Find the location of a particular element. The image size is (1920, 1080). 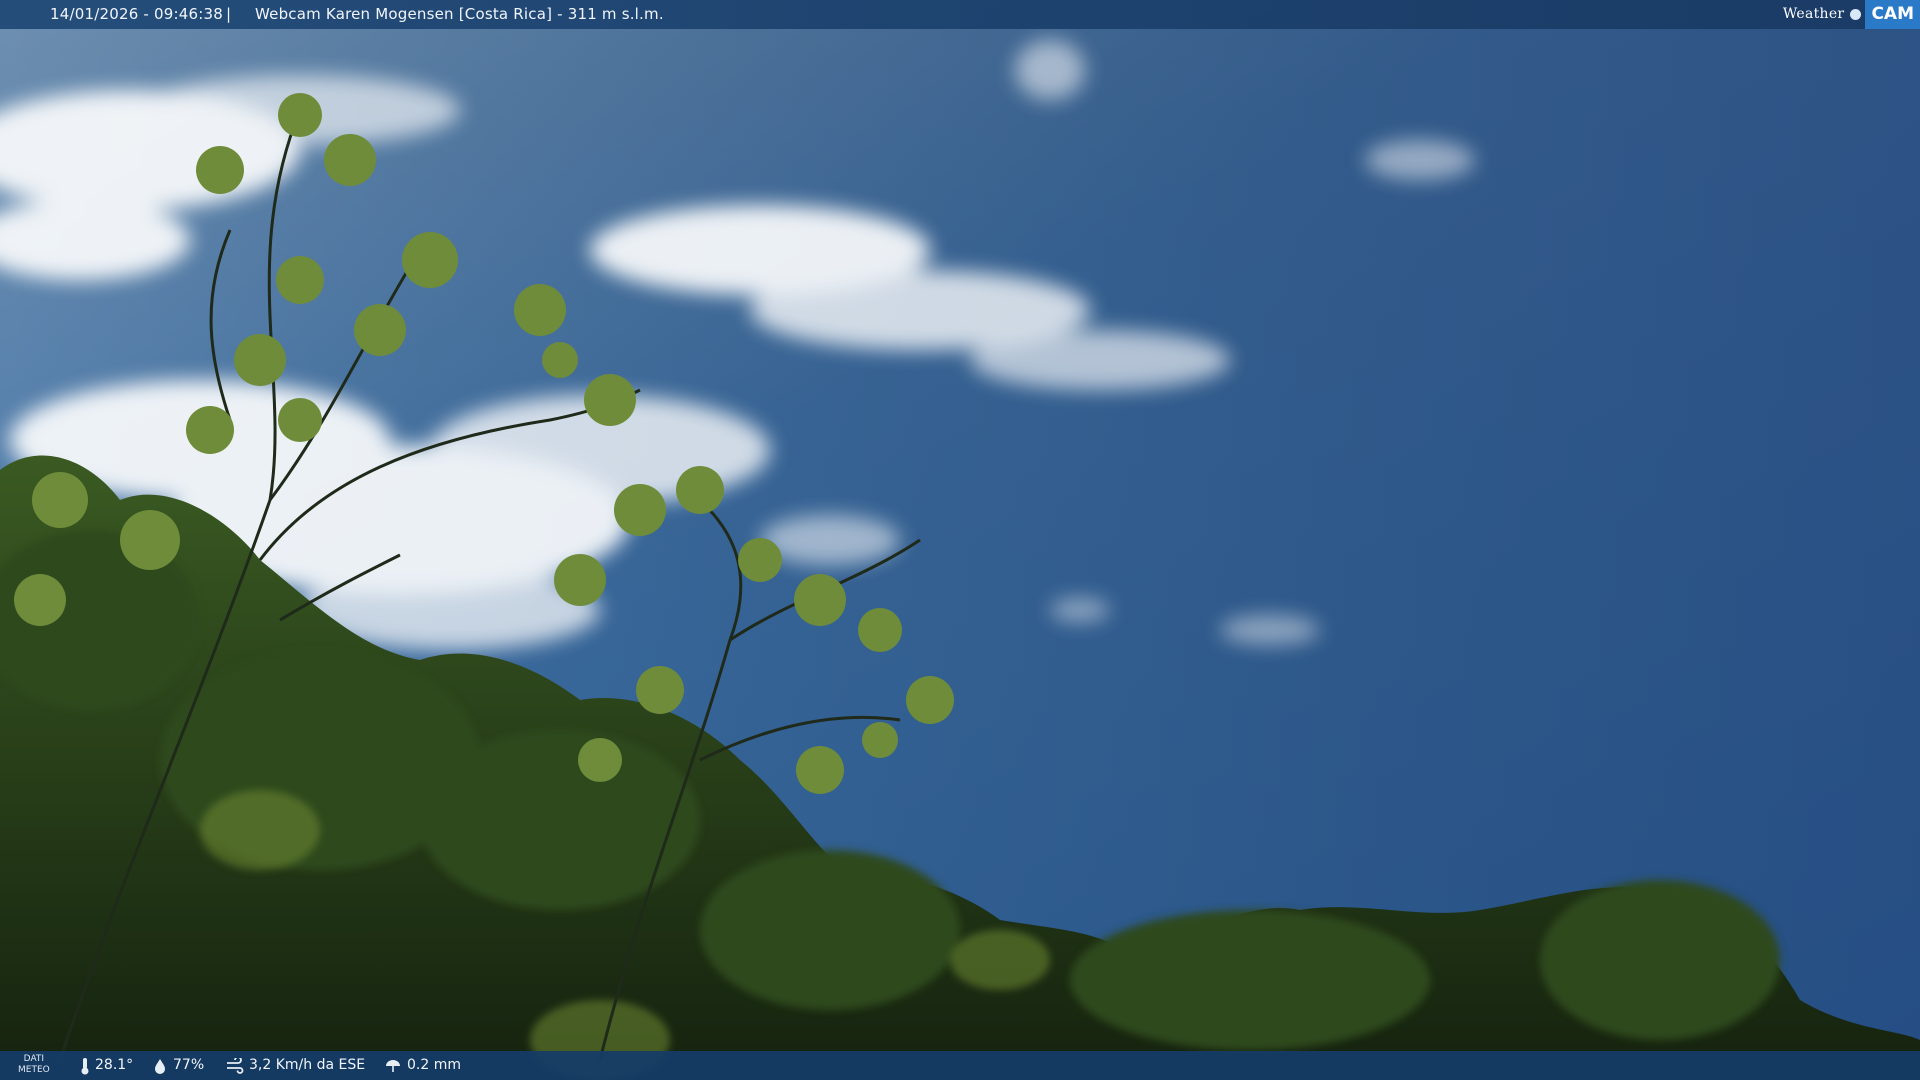

logo-cam: CAM is located at coordinates (1892, 14).